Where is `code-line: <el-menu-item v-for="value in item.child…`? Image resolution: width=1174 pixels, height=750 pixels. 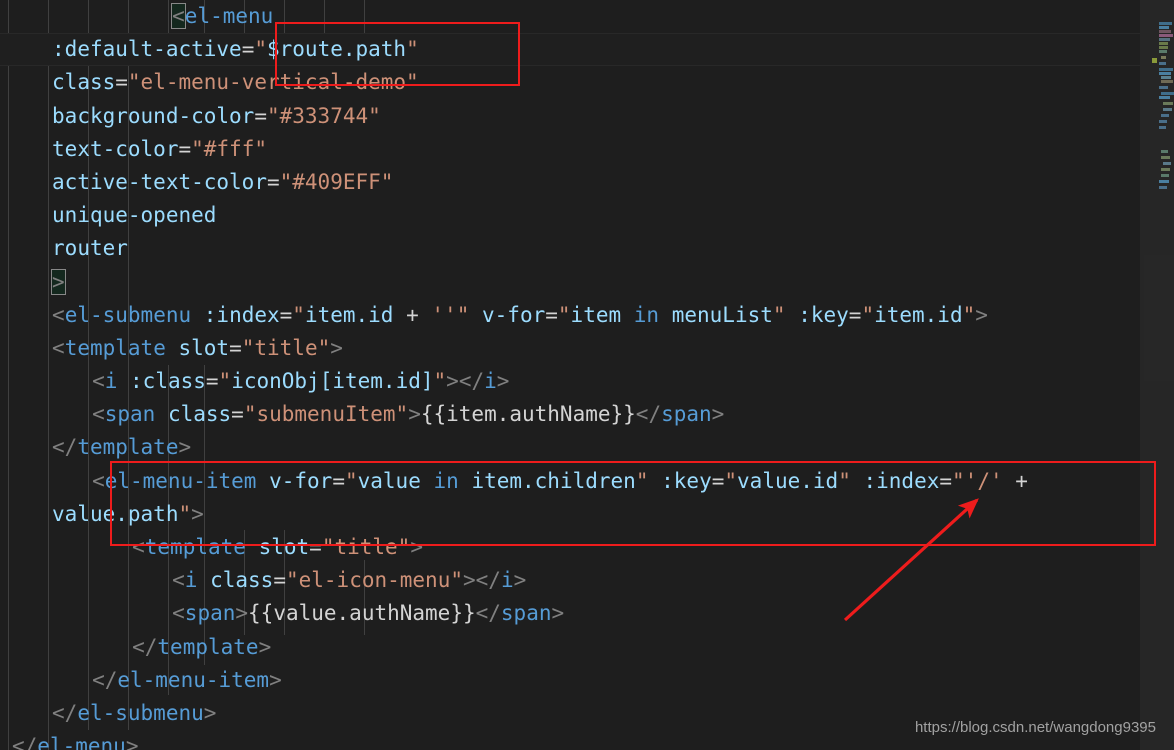 code-line: <el-menu-item v-for="value in item.child… is located at coordinates (570, 481).